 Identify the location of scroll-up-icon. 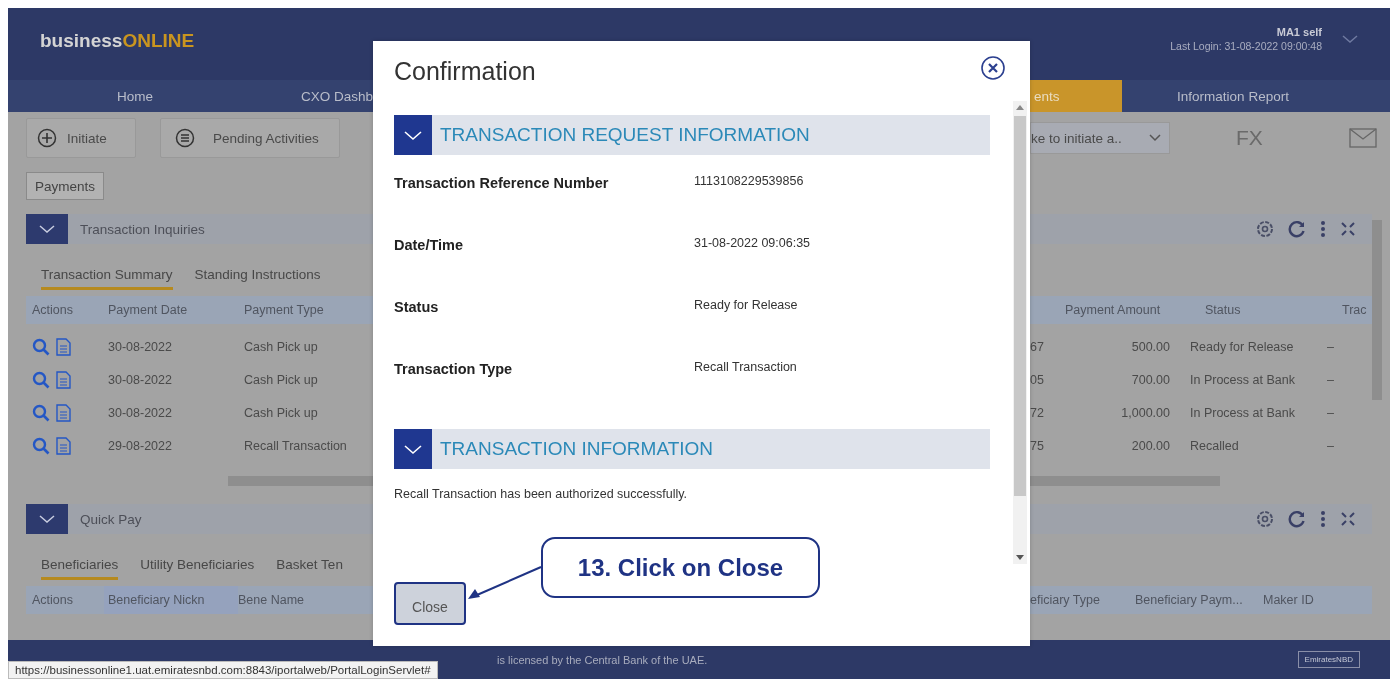
(1020, 107).